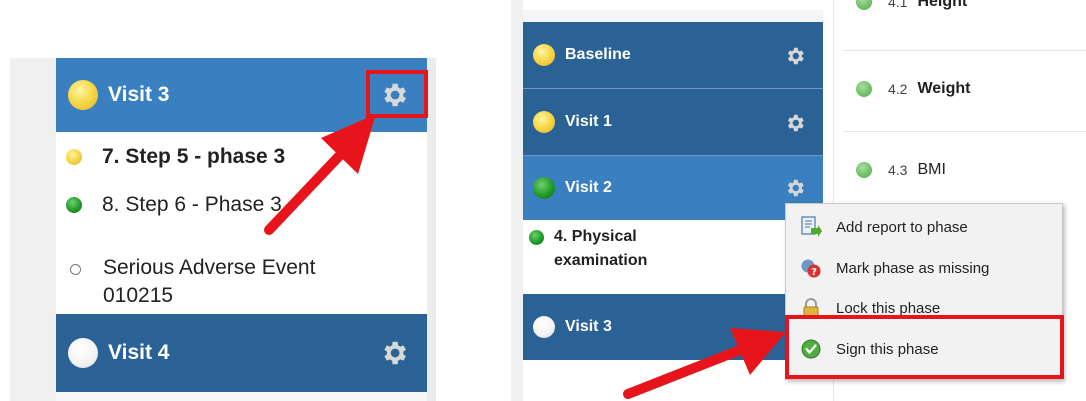 Image resolution: width=1086 pixels, height=401 pixels. I want to click on status-empty-icon, so click(75, 269).